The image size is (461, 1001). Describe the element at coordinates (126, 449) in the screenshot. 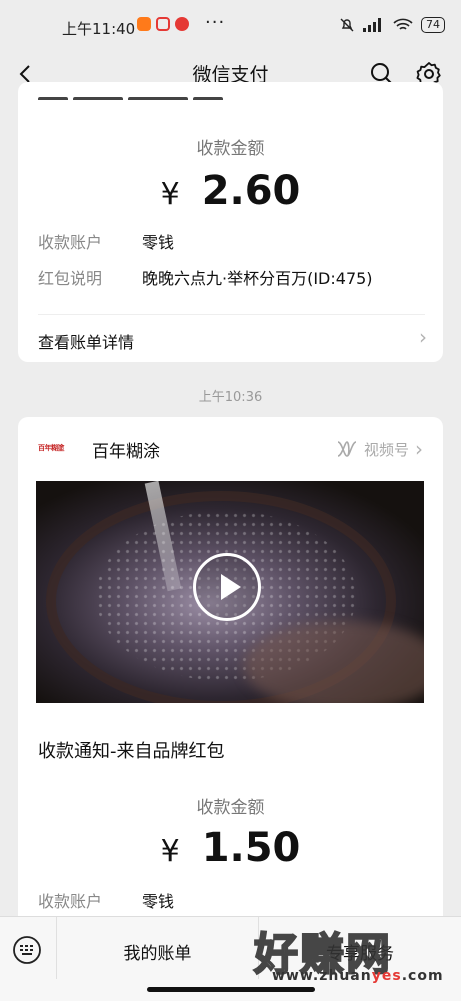

I see `brand-name: 百年糊涂` at that location.